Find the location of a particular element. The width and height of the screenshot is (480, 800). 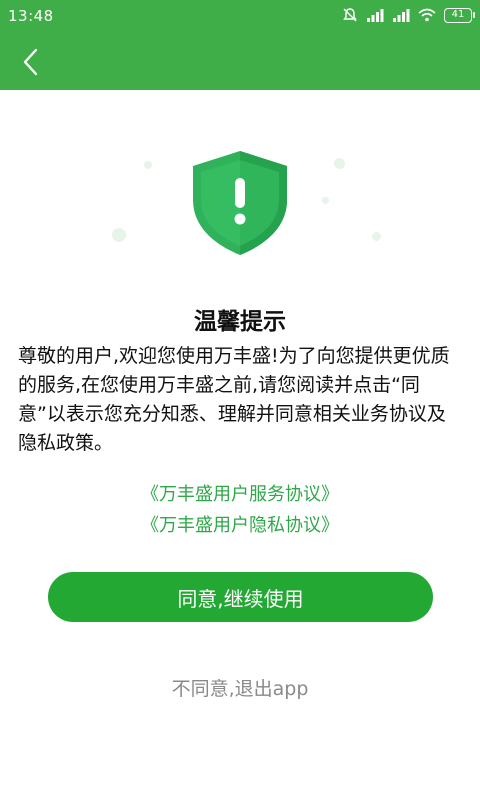

status-bar: 13:48 41 is located at coordinates (240, 16).